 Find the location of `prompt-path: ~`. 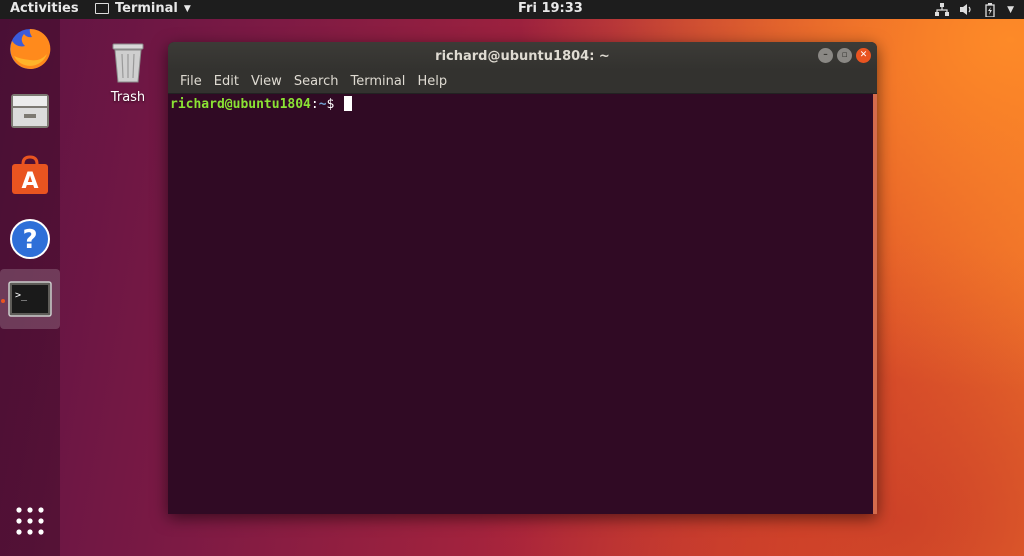

prompt-path: ~ is located at coordinates (322, 104).